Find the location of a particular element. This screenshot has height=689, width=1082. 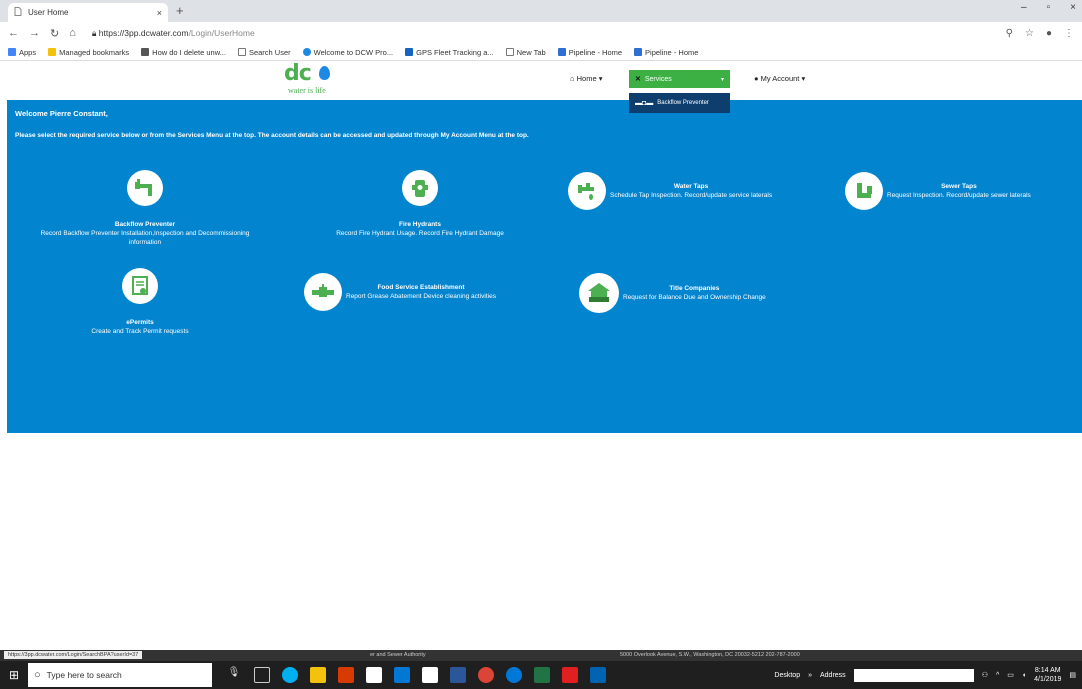

browser-tab: User Home × is located at coordinates (88, 12).